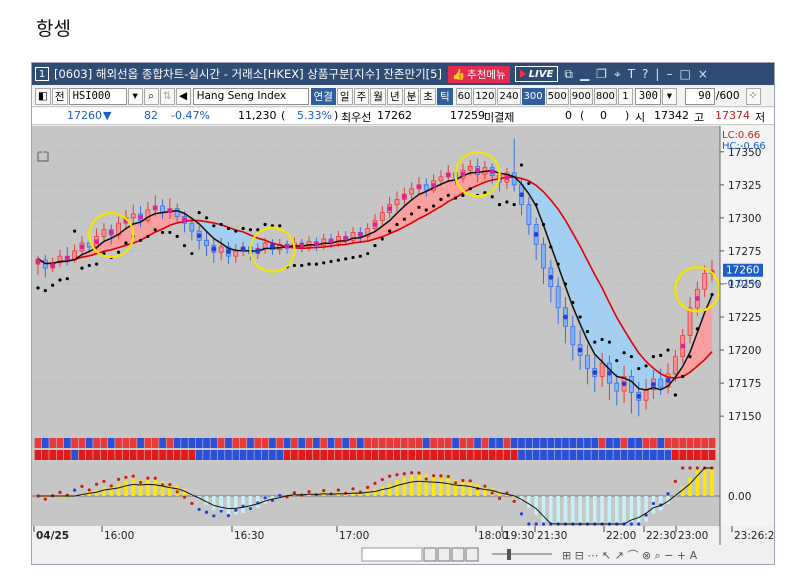  Describe the element at coordinates (344, 96) in the screenshot. I see `period-day-button: 일` at that location.